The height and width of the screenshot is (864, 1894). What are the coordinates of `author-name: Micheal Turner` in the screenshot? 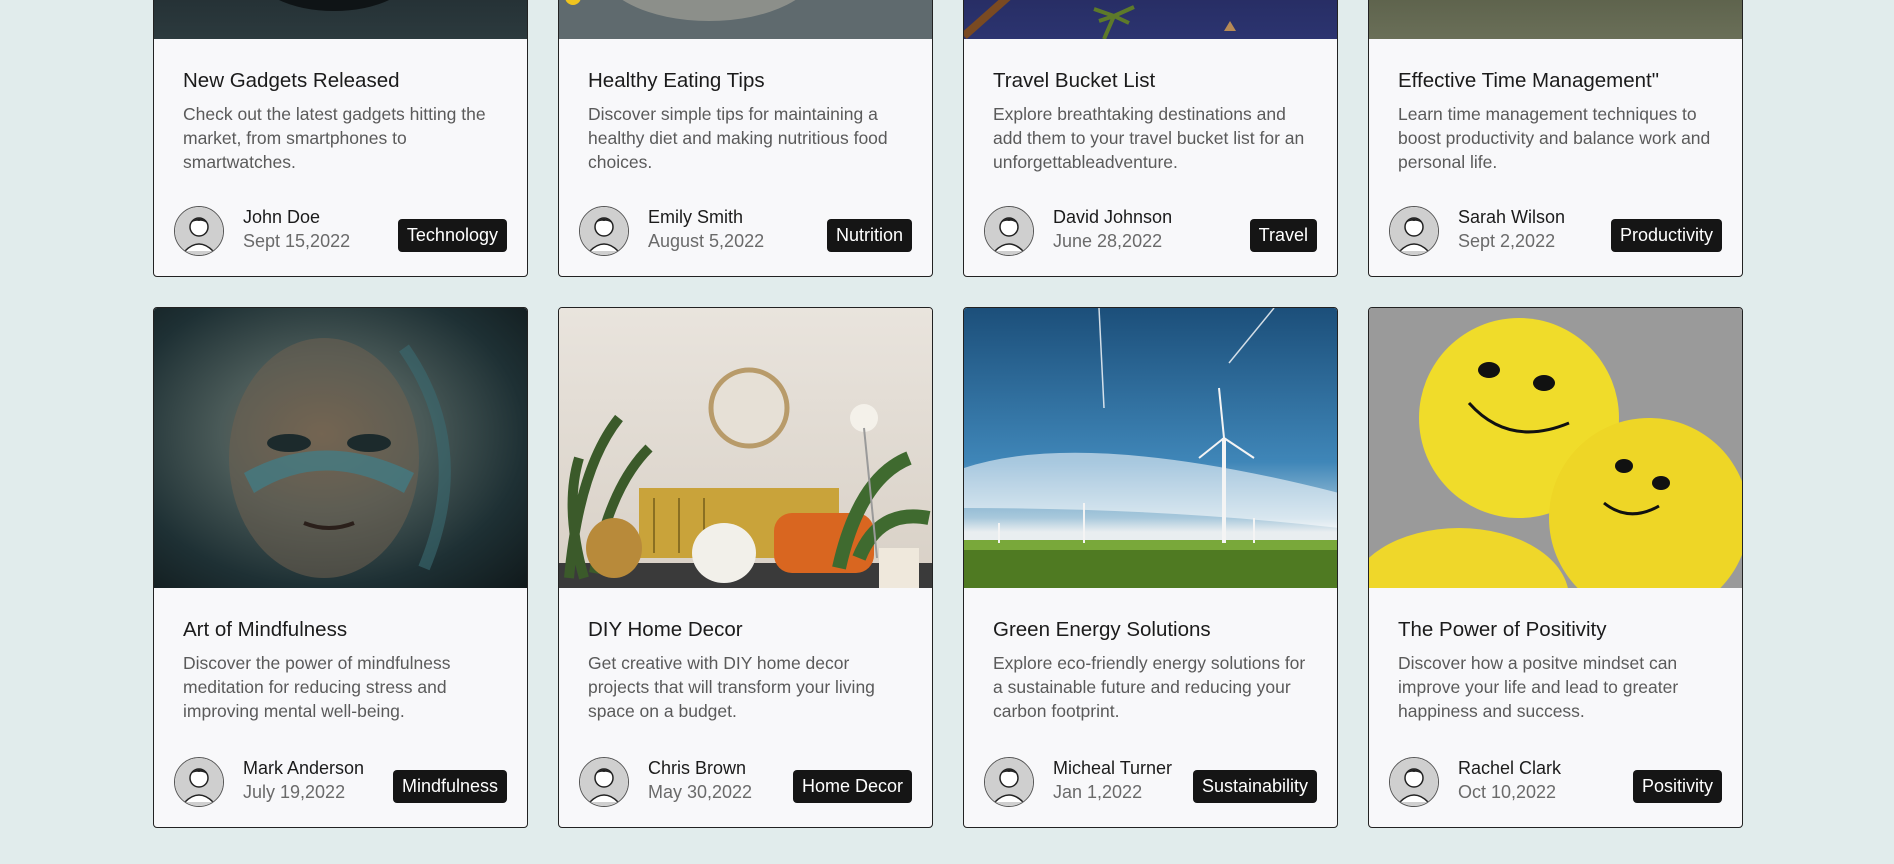 It's located at (1113, 768).